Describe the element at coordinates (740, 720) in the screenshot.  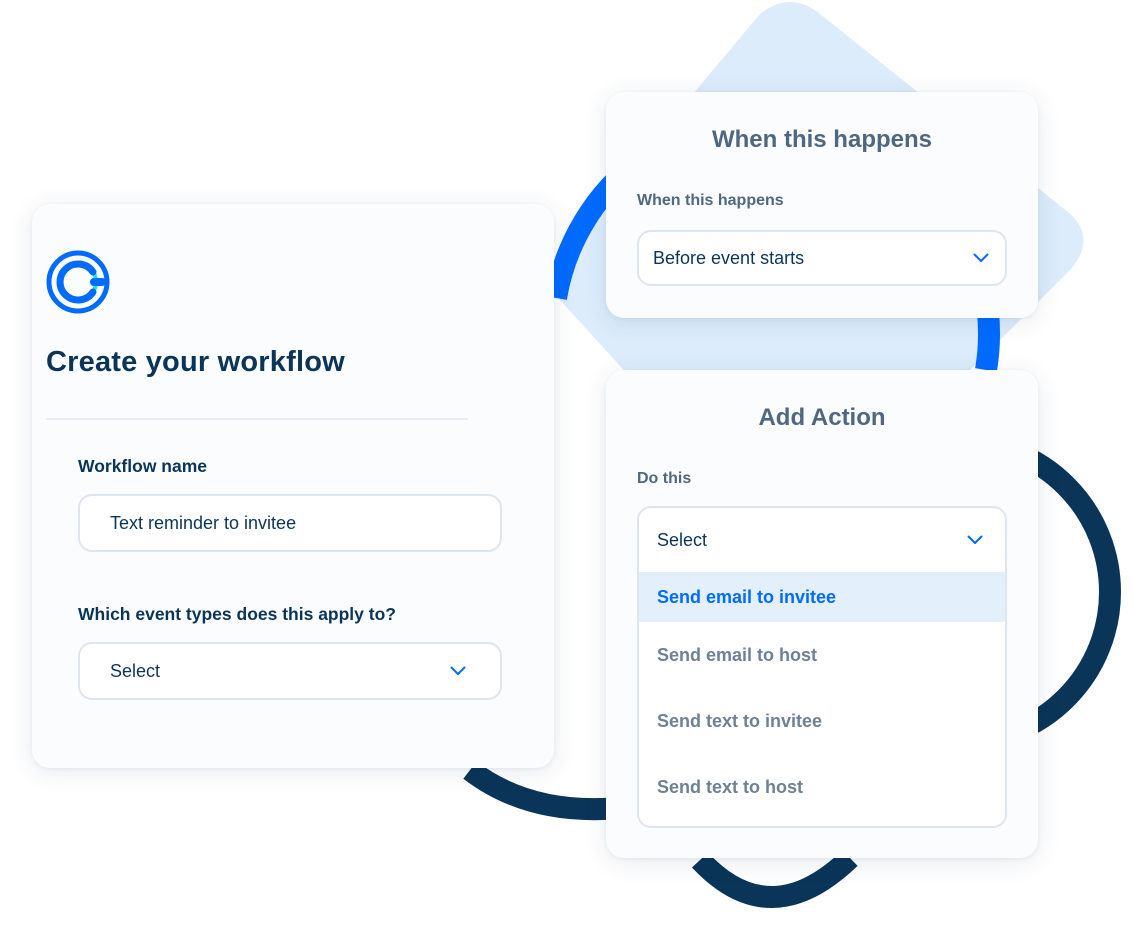
I see `option-label: Send text to invitee` at that location.